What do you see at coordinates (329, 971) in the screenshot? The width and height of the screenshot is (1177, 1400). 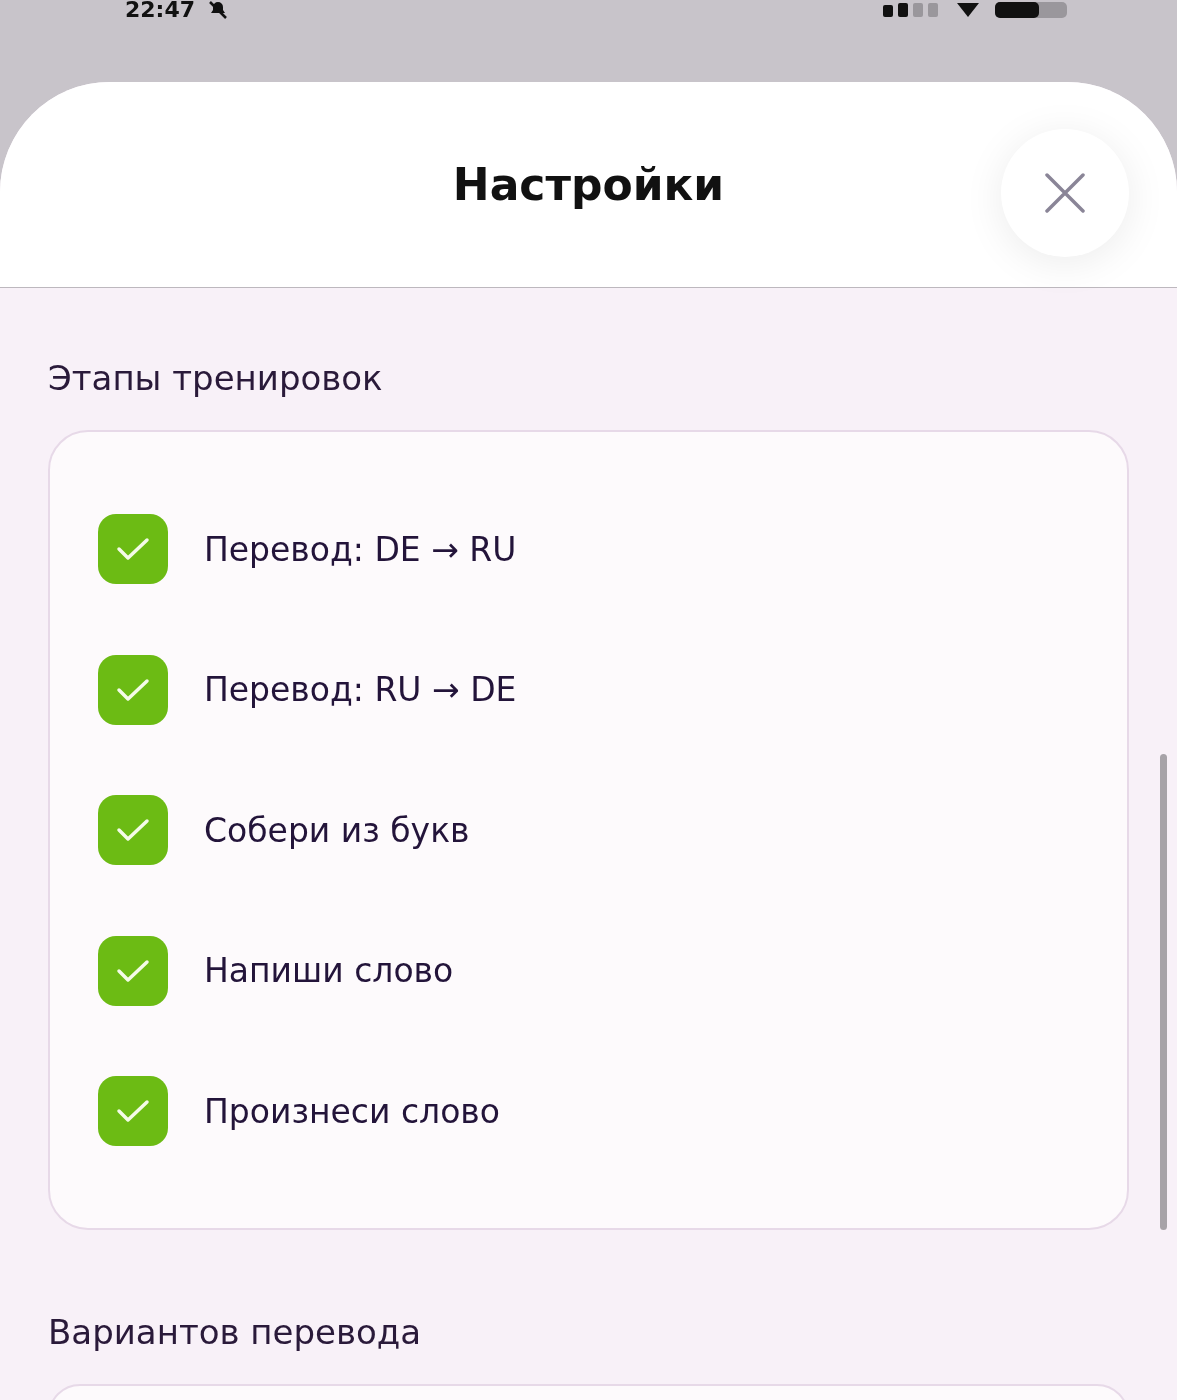 I see `option-label: Напиши слово` at bounding box center [329, 971].